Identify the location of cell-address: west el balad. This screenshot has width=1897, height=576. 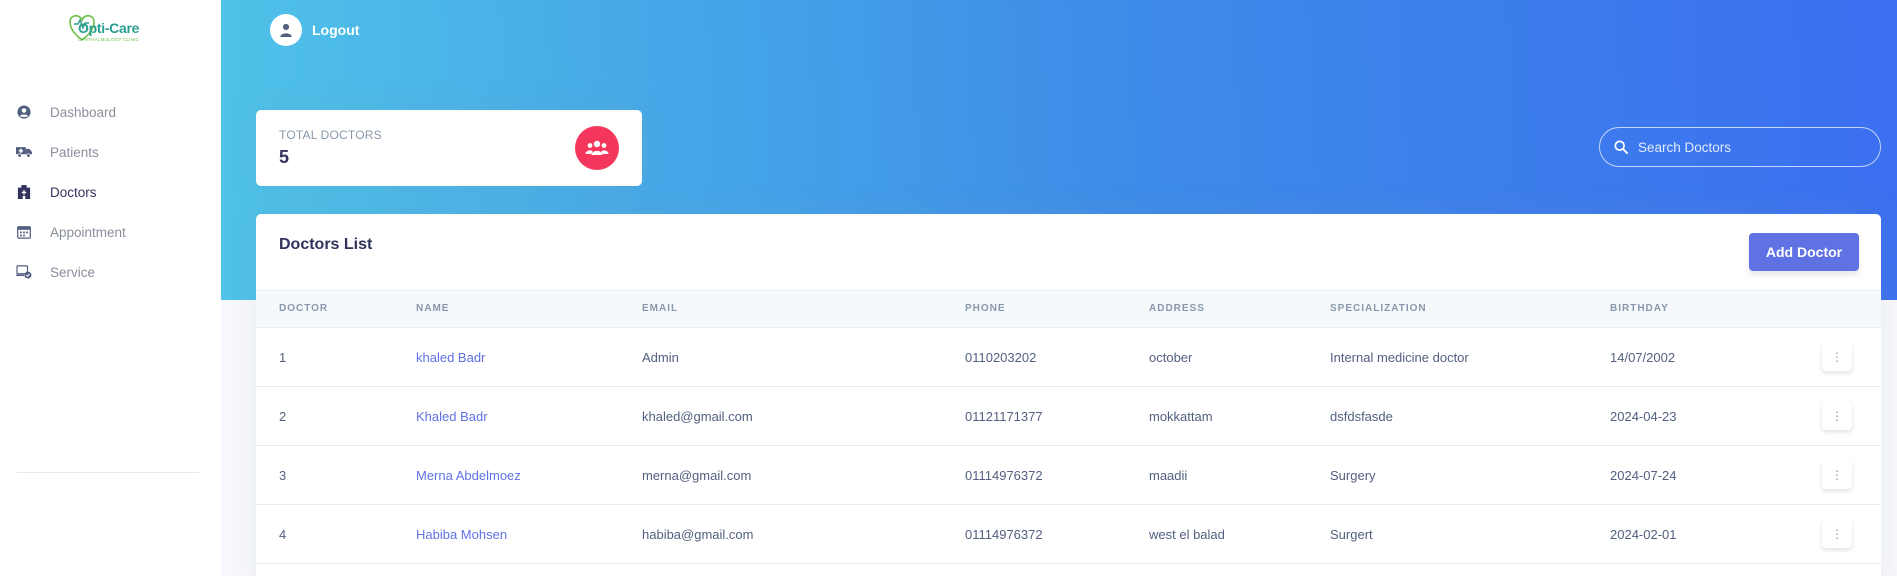
(1187, 534).